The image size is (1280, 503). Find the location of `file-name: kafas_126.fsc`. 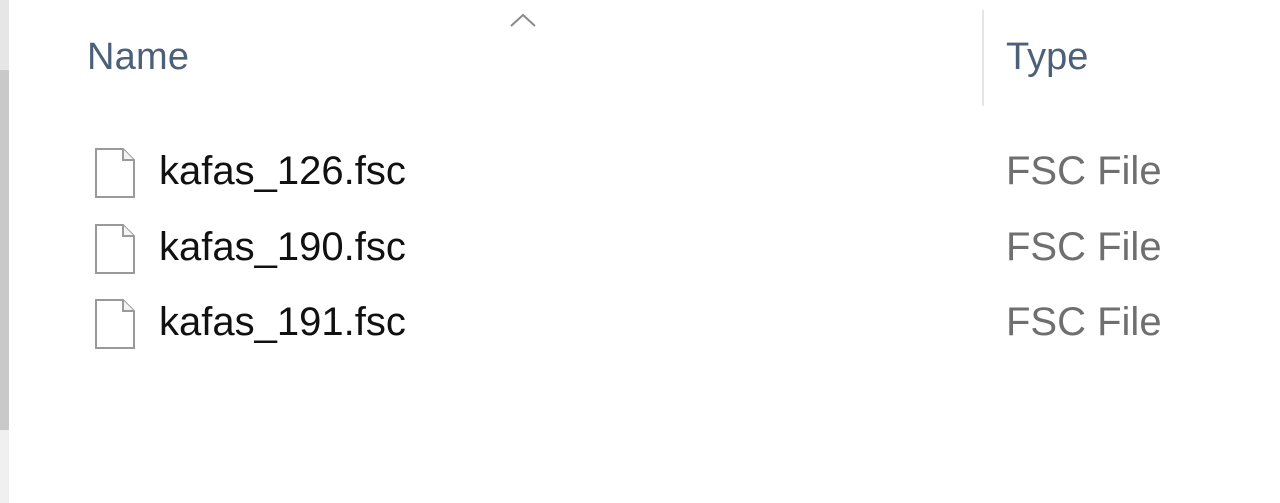

file-name: kafas_126.fsc is located at coordinates (282, 171).